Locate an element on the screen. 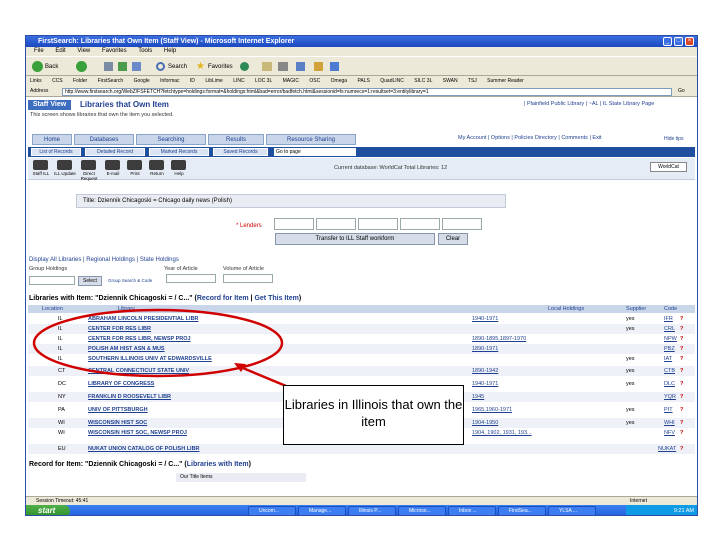 The width and height of the screenshot is (720, 540). start-button: start is located at coordinates (48, 510).